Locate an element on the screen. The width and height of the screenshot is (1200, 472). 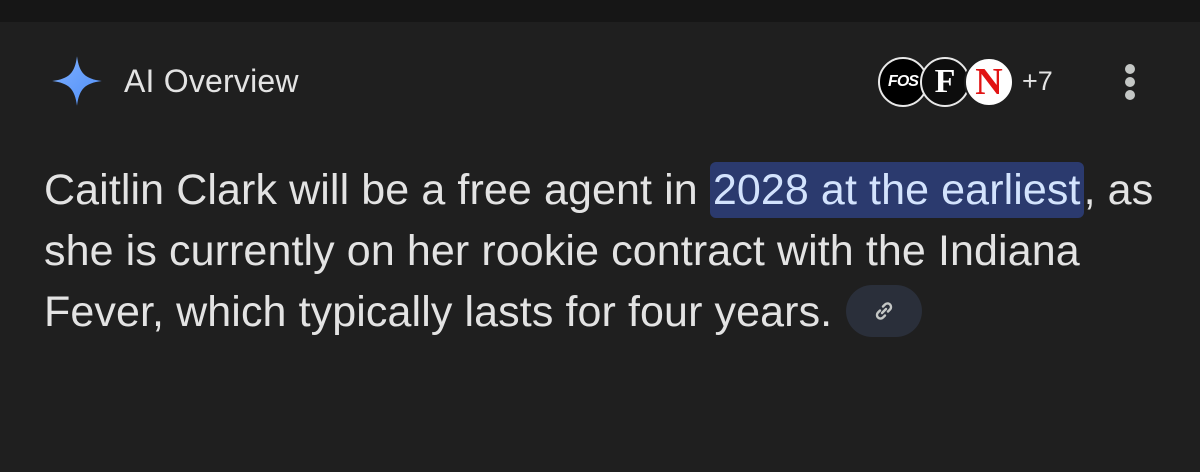
source-logo-f-label: F is located at coordinates (945, 81).